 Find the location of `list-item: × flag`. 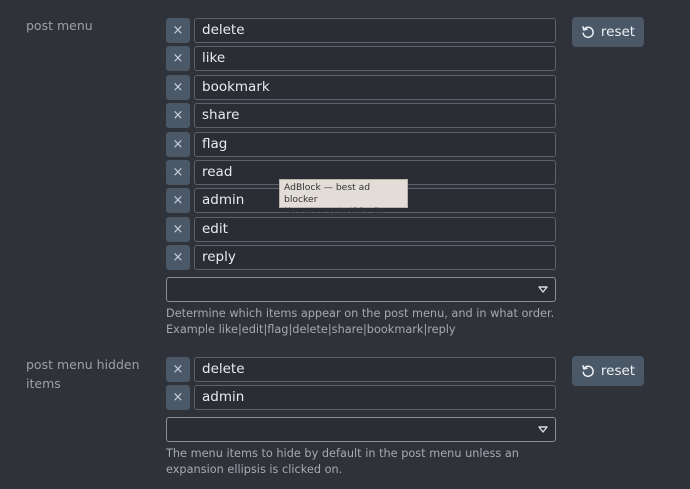

list-item: × flag is located at coordinates (361, 144).